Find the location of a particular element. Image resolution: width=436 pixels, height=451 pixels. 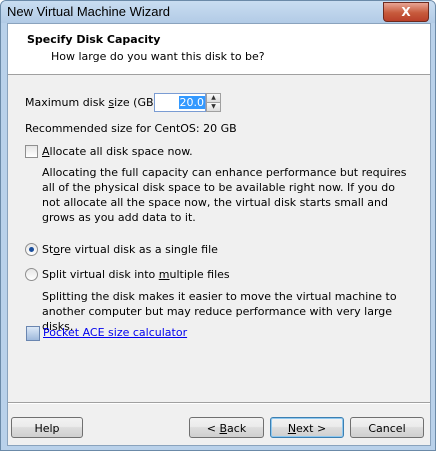

allocate-now-checkbox is located at coordinates (31, 151).